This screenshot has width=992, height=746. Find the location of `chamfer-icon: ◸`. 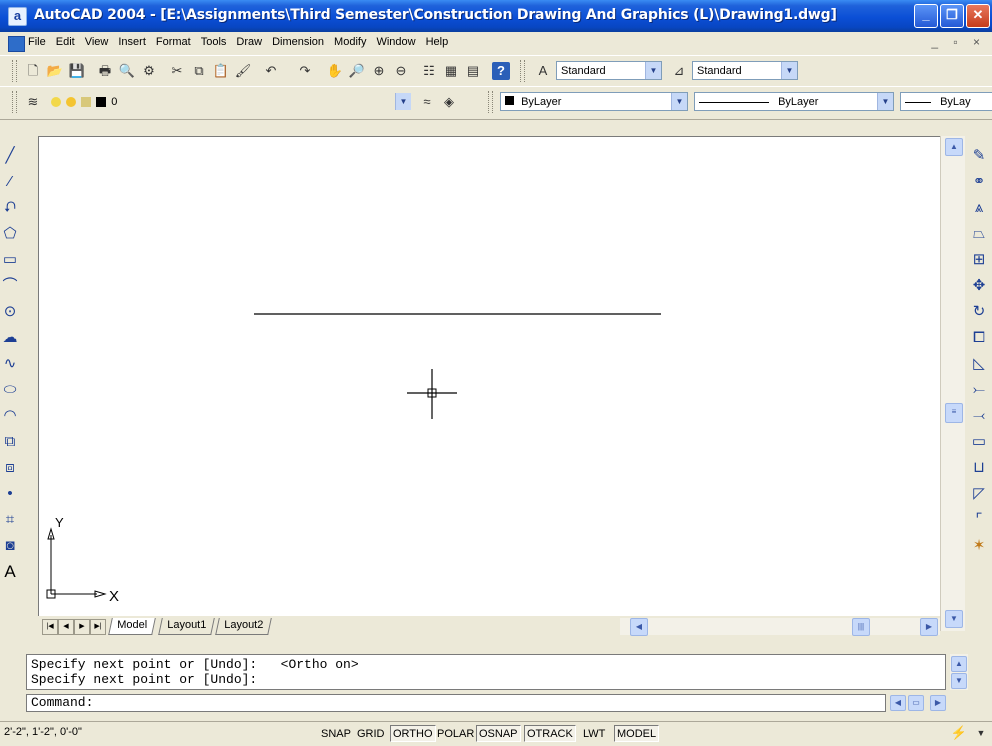

chamfer-icon: ◸ is located at coordinates (979, 494).